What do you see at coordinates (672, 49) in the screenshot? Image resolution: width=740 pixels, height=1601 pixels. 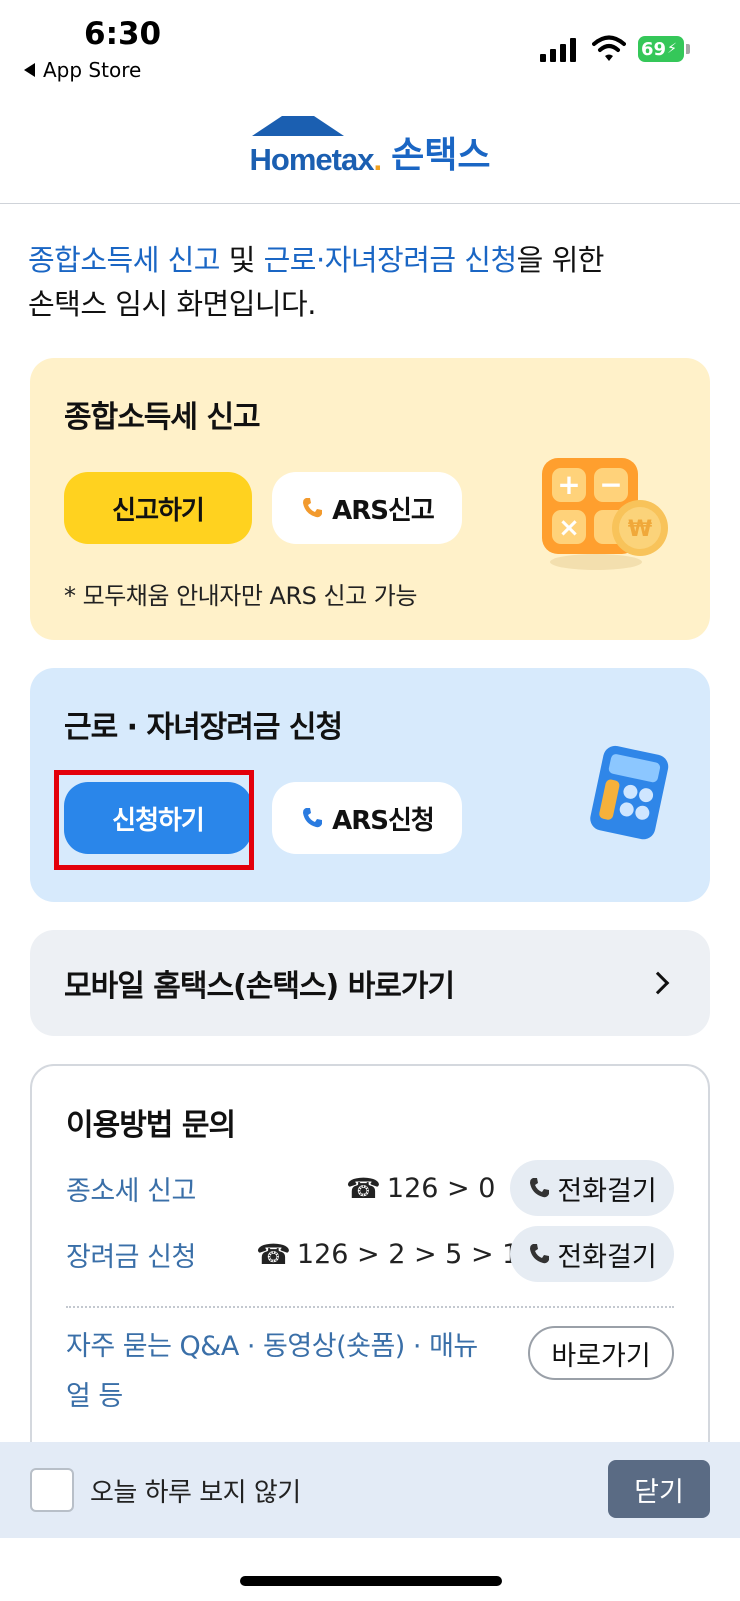 I see `charging-bolt-icon: ⚡` at bounding box center [672, 49].